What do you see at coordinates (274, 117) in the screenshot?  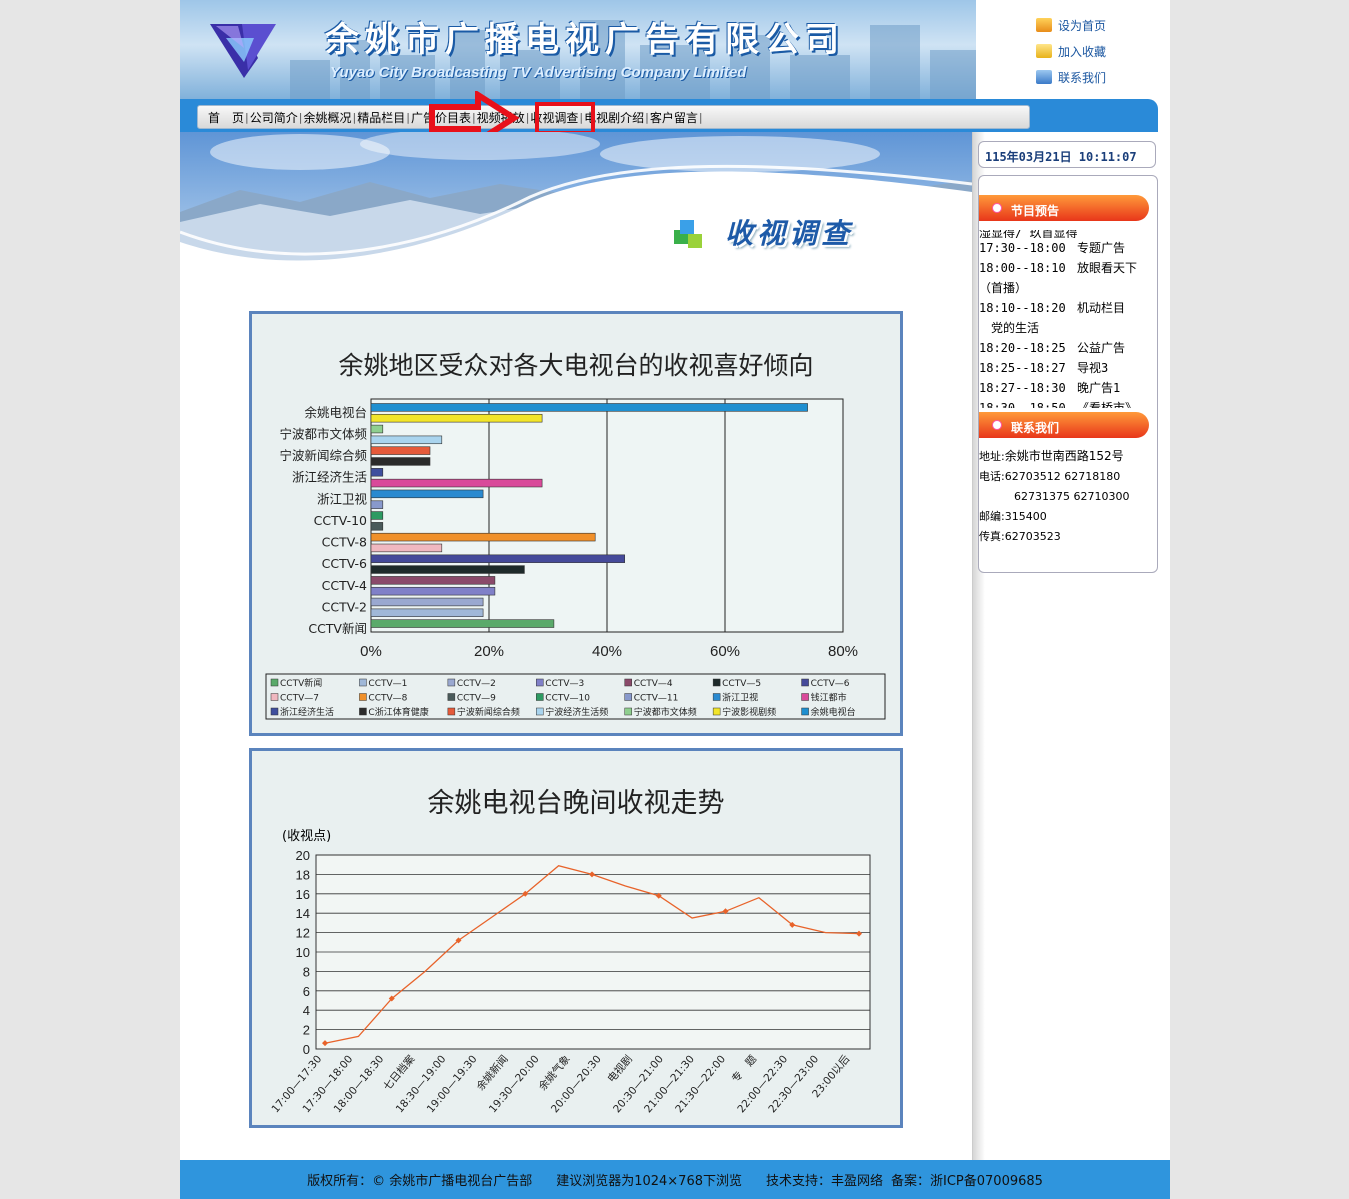 I see `nav-company-intro: 公司简介` at bounding box center [274, 117].